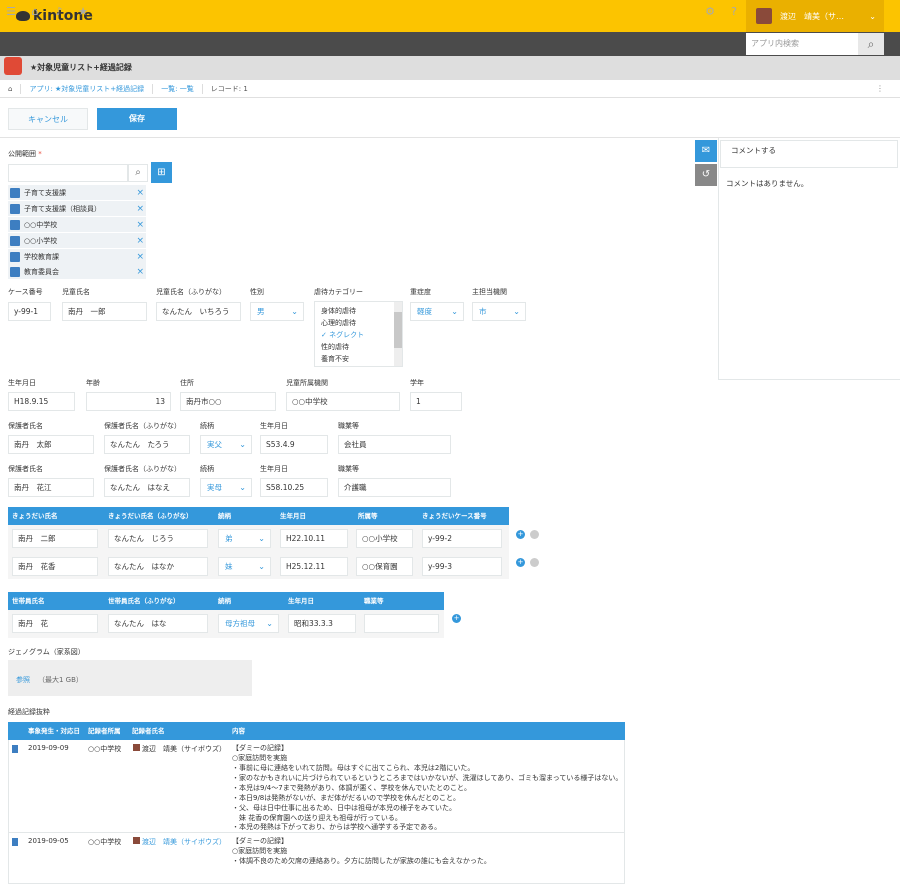 The image size is (900, 884). I want to click on relation-select: 実父 ⌄, so click(226, 444).